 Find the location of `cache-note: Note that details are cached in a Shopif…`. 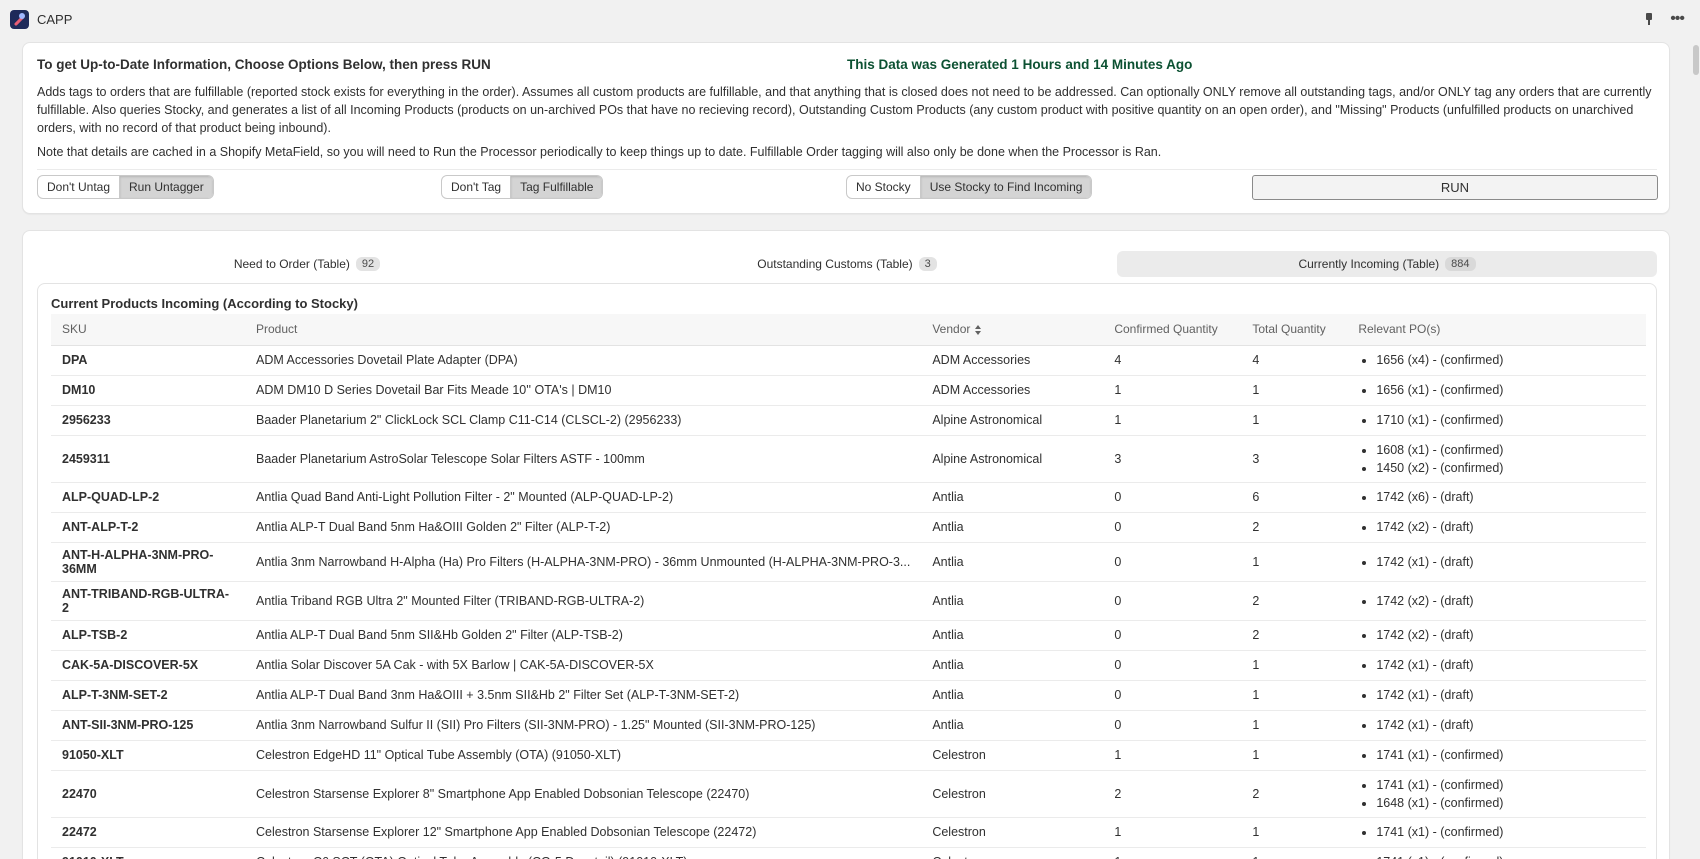

cache-note: Note that details are cached in a Shopif… is located at coordinates (599, 152).